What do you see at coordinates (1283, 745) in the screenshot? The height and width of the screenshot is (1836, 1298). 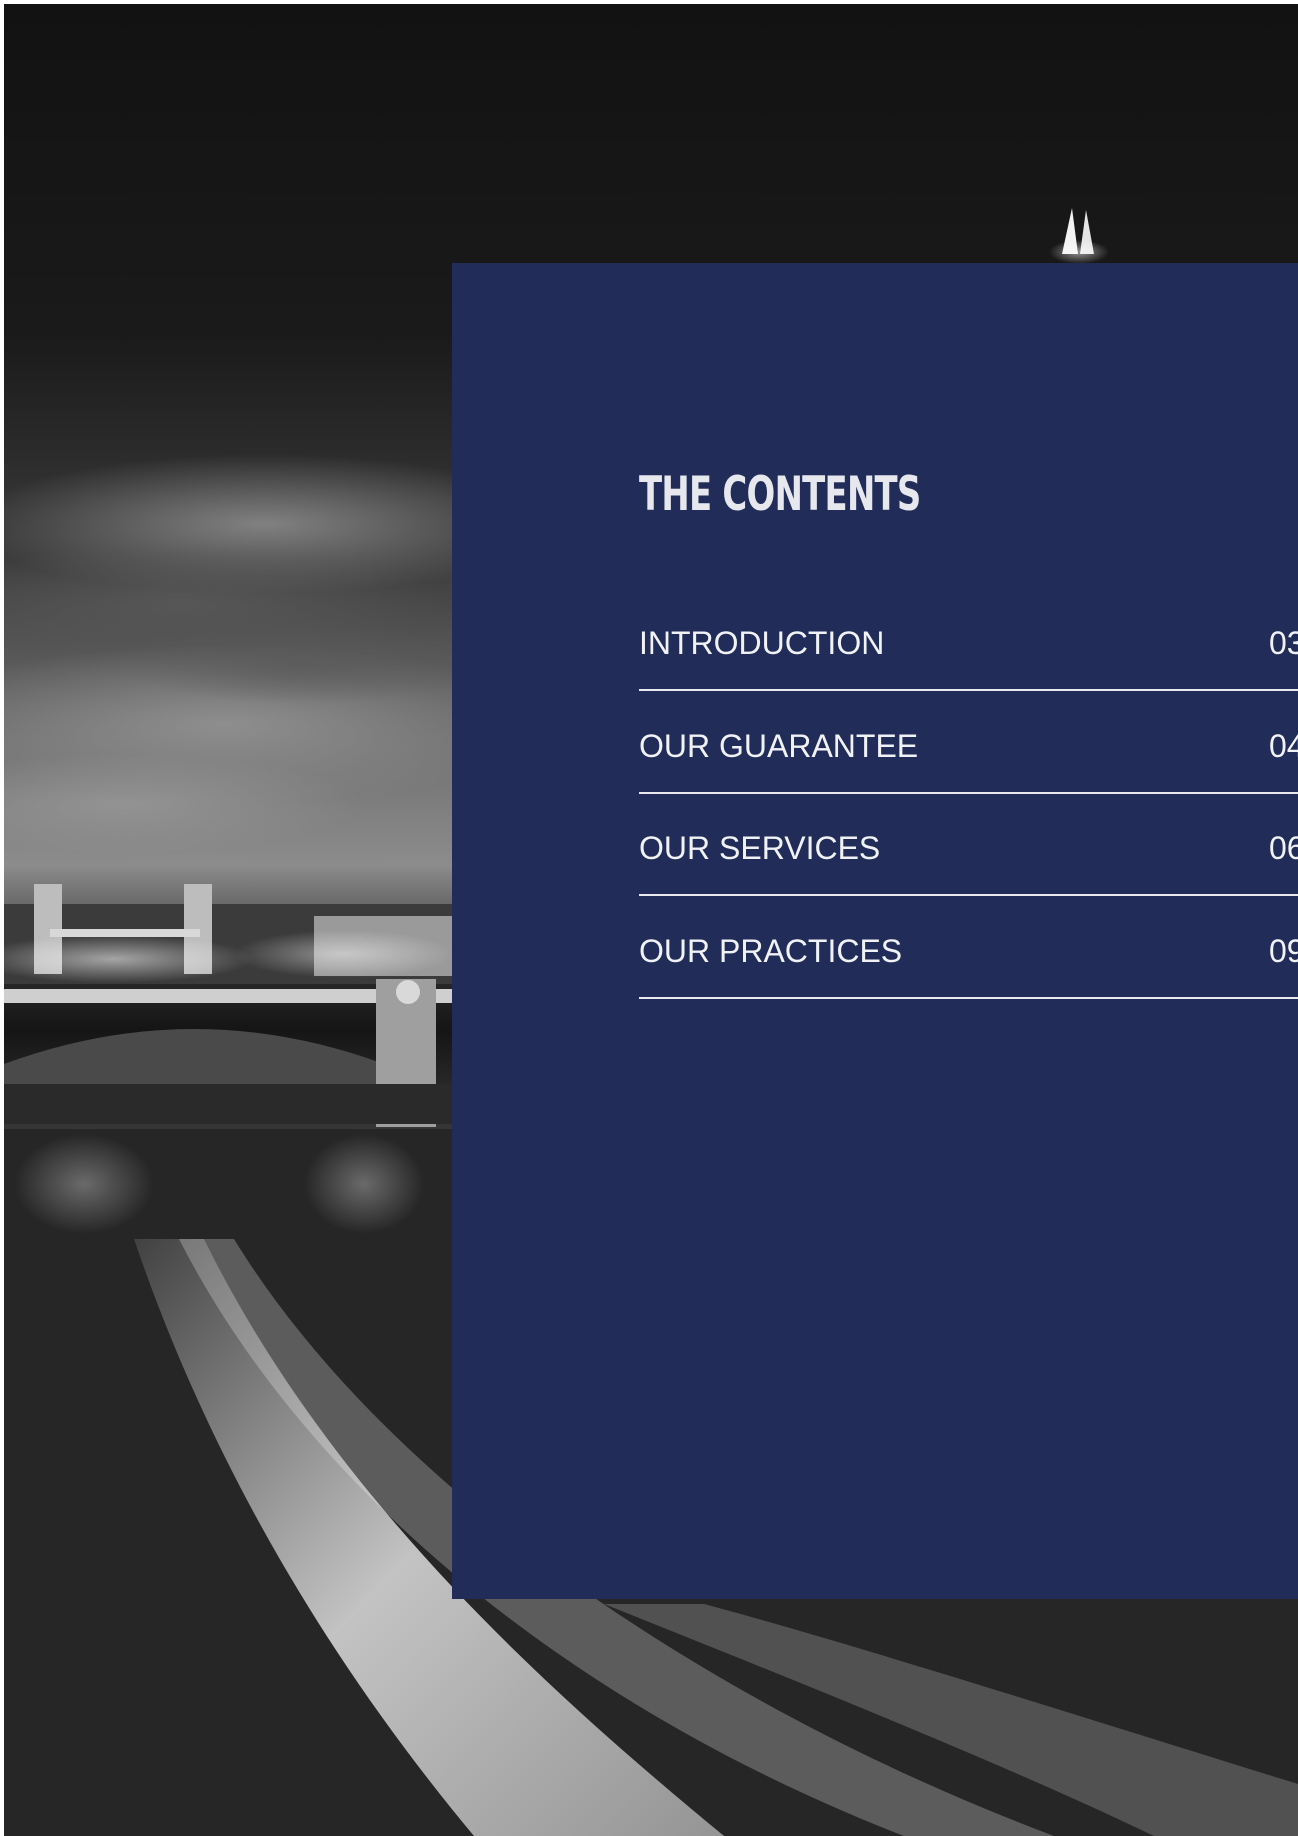 I see `toc-entry-page-number: 04` at bounding box center [1283, 745].